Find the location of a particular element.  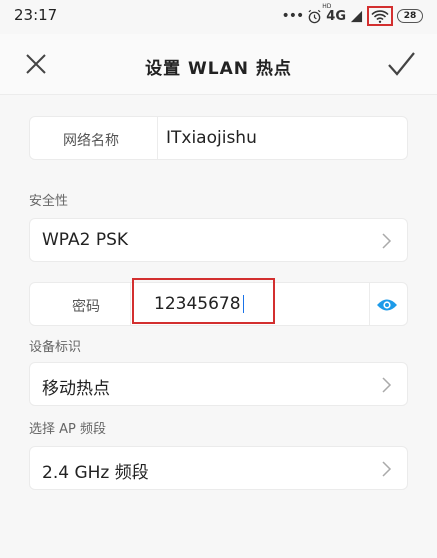

nav-bar: 设置 WLAN 热点 is located at coordinates (218, 64).